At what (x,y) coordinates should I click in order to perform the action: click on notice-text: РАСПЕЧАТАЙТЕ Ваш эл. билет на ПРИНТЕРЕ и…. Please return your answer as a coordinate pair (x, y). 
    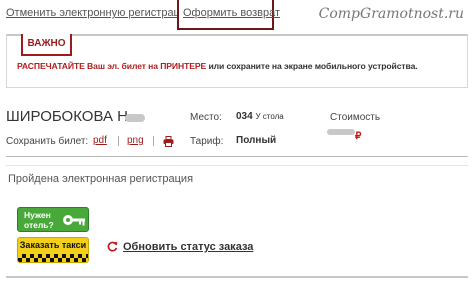
    Looking at the image, I should click on (217, 66).